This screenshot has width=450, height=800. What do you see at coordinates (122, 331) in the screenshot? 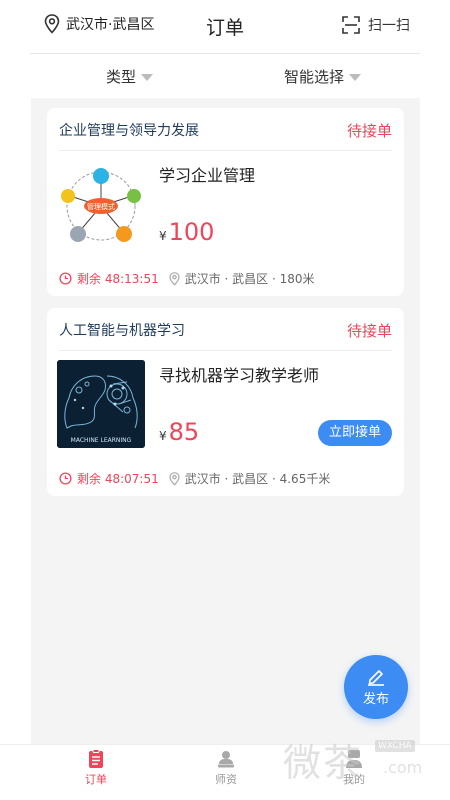
I see `order-category: 人工智能与机器学习` at bounding box center [122, 331].